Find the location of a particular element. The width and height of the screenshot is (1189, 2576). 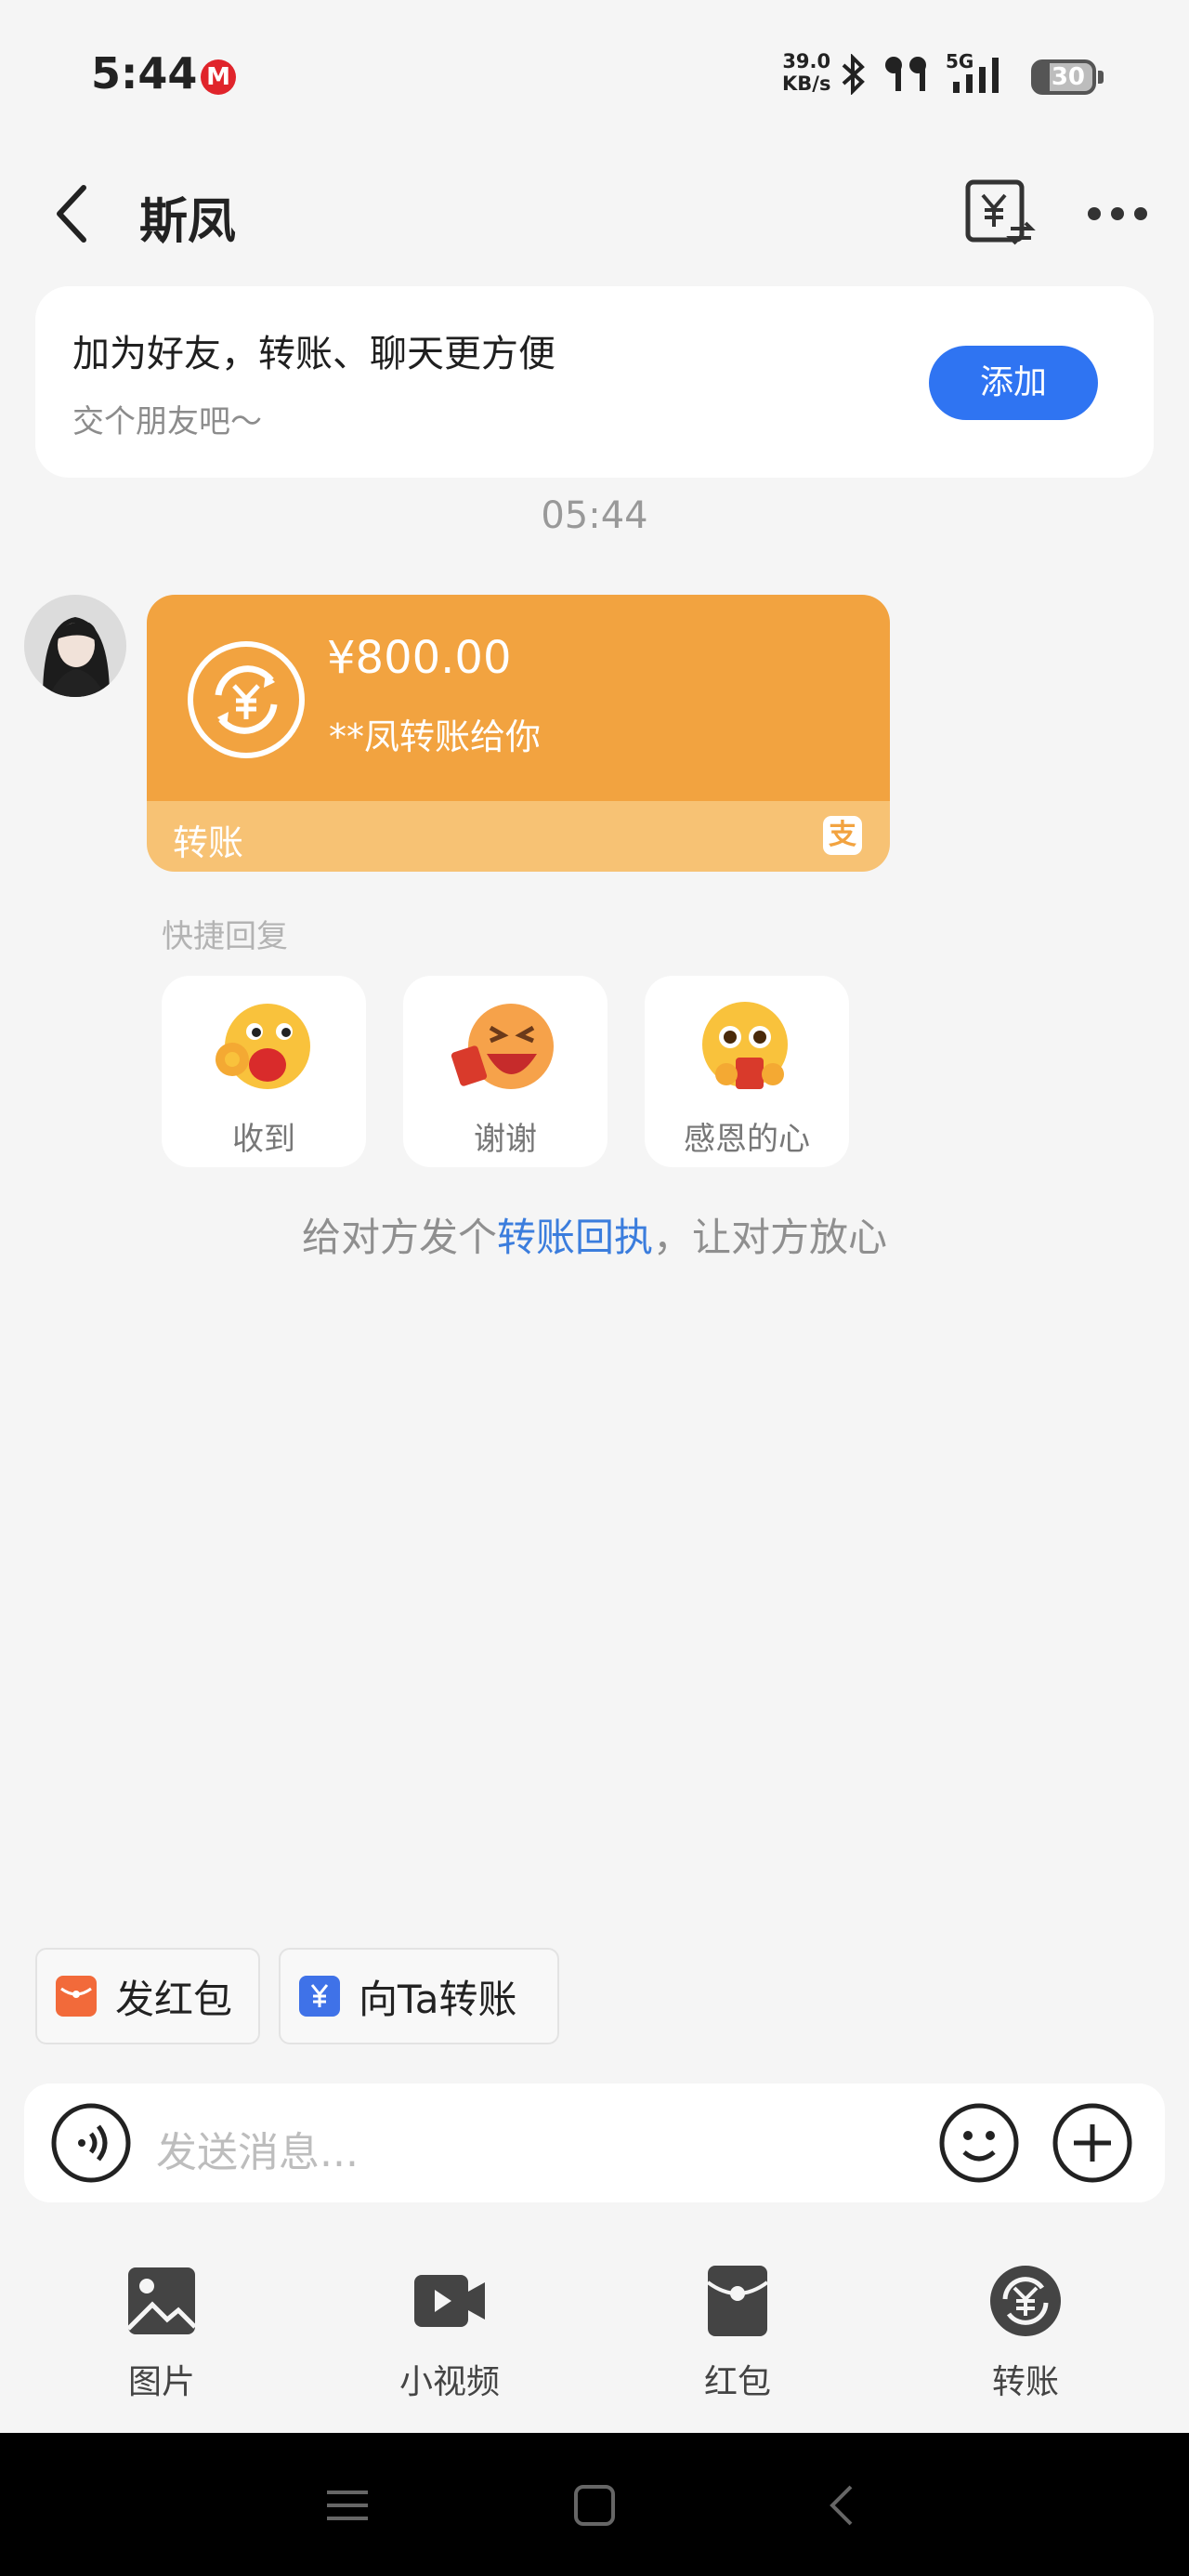

transfer-message: ¥800.00 **凤转账给你 转账 支 is located at coordinates (519, 733).